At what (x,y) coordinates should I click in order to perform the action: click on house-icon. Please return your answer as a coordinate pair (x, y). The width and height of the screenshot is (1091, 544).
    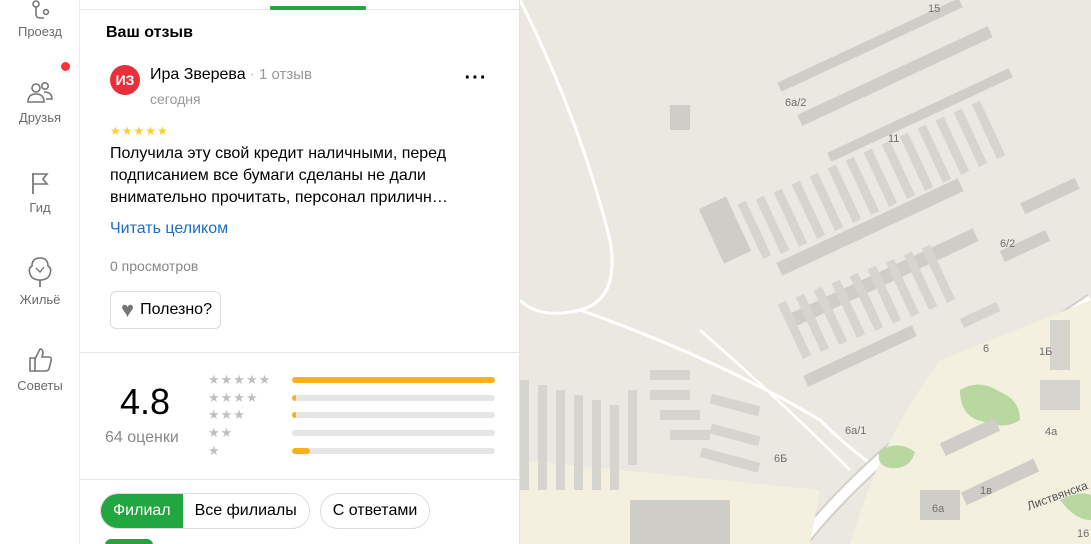
    Looking at the image, I should click on (40, 272).